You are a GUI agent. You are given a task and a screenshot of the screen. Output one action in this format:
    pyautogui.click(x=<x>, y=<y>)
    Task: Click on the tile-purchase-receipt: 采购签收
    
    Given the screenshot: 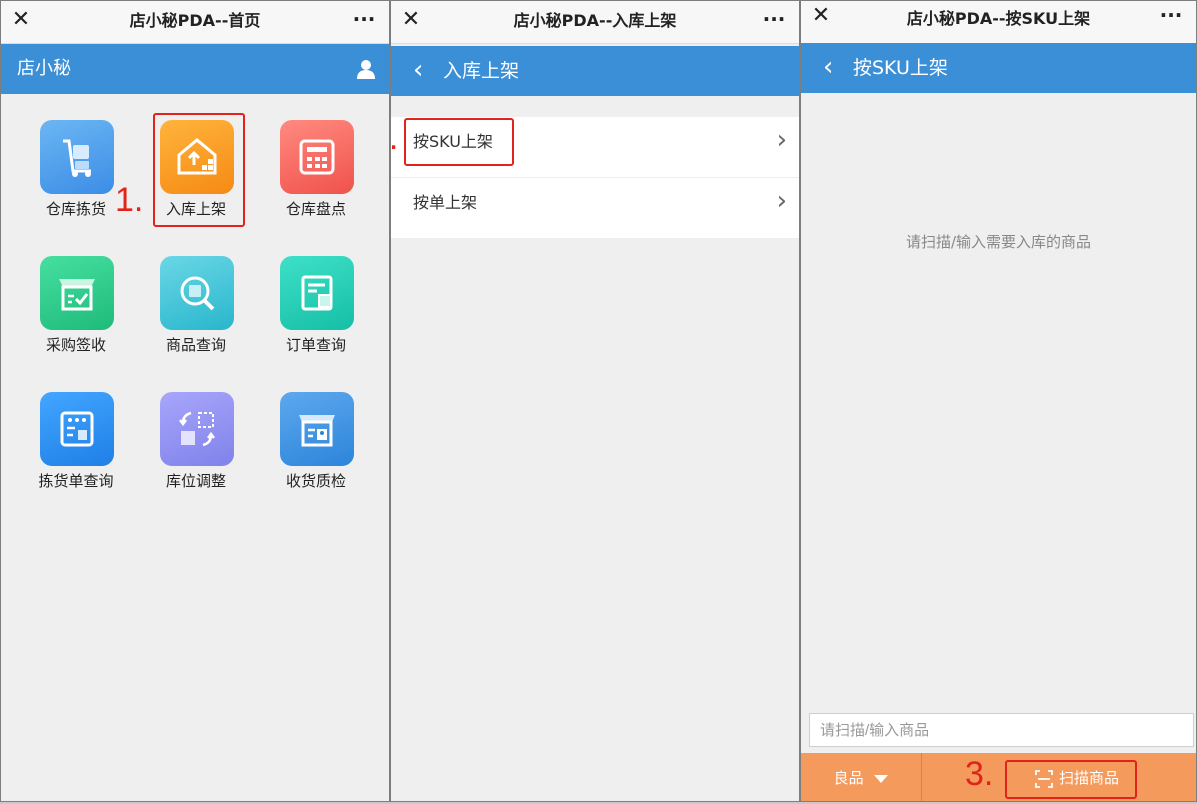 What is the action you would take?
    pyautogui.click(x=76, y=292)
    